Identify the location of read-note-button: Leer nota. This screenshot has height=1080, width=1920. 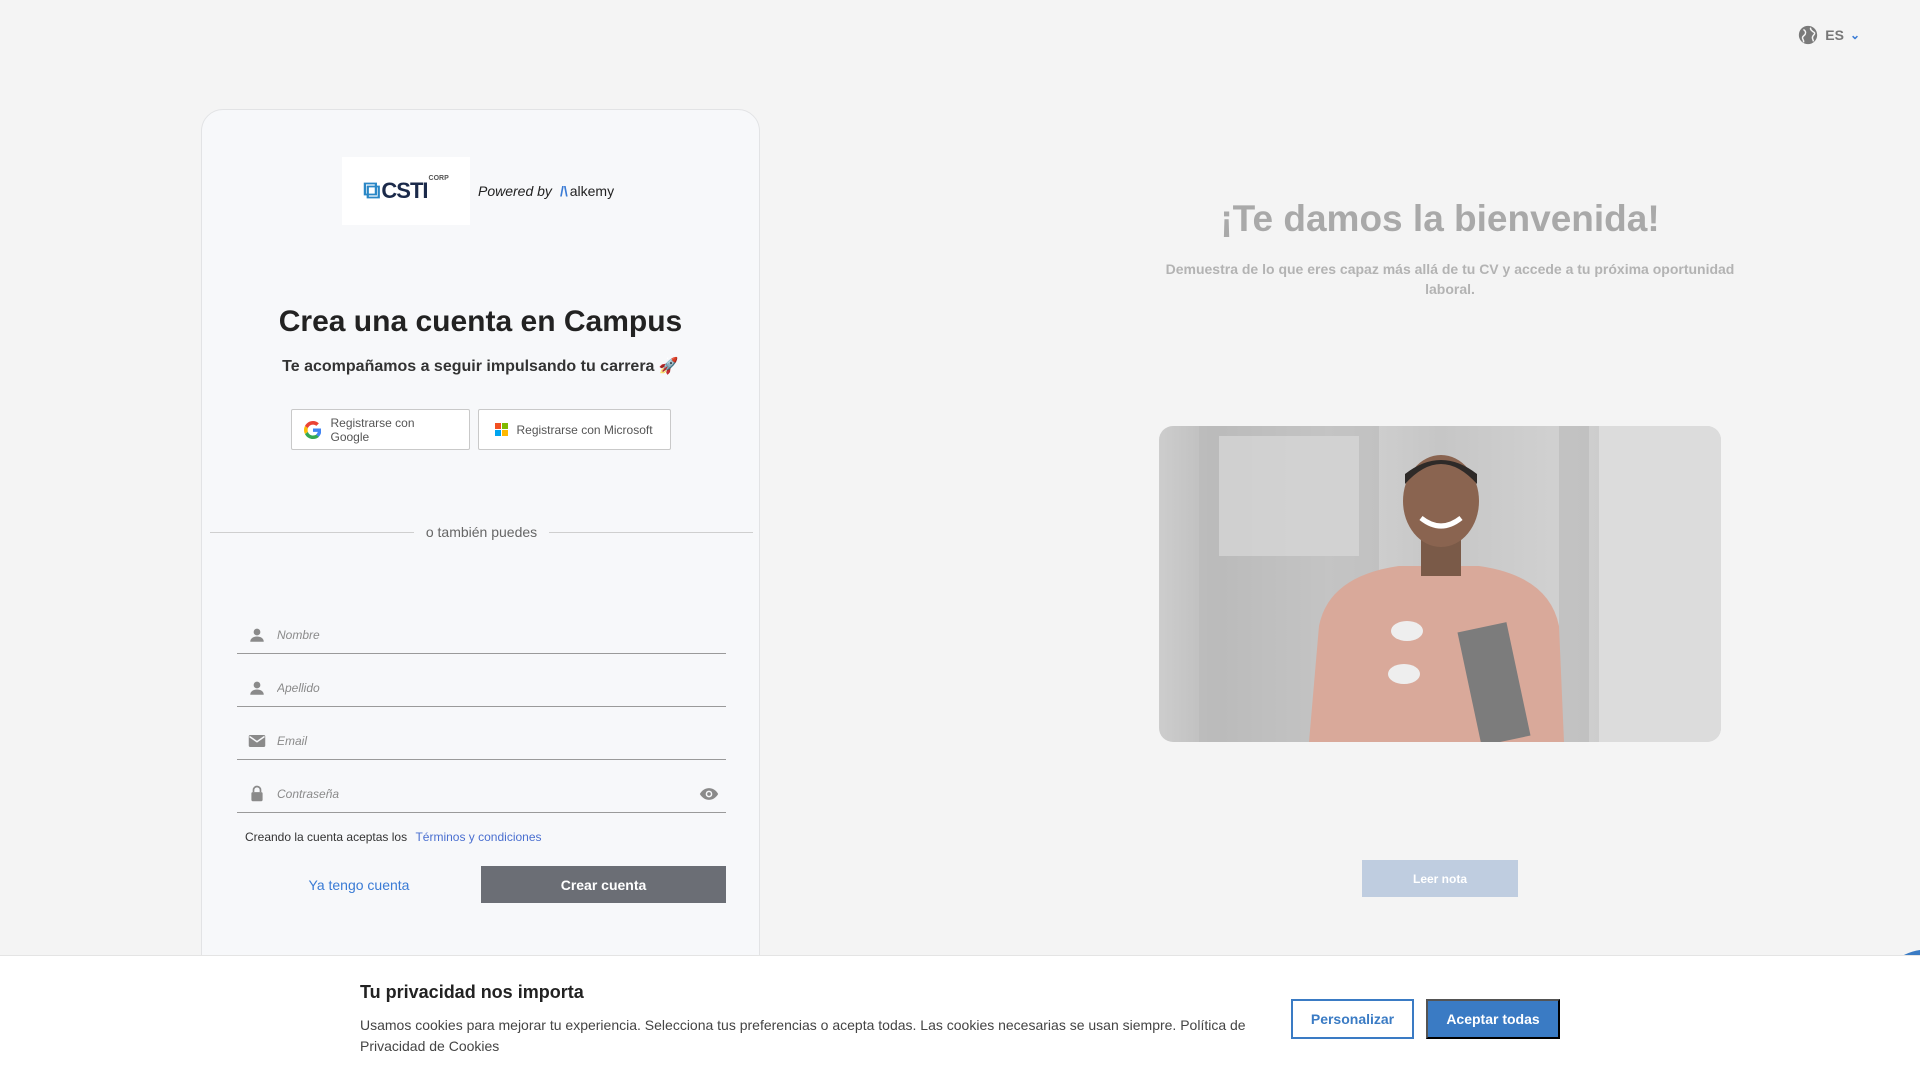
(1440, 878).